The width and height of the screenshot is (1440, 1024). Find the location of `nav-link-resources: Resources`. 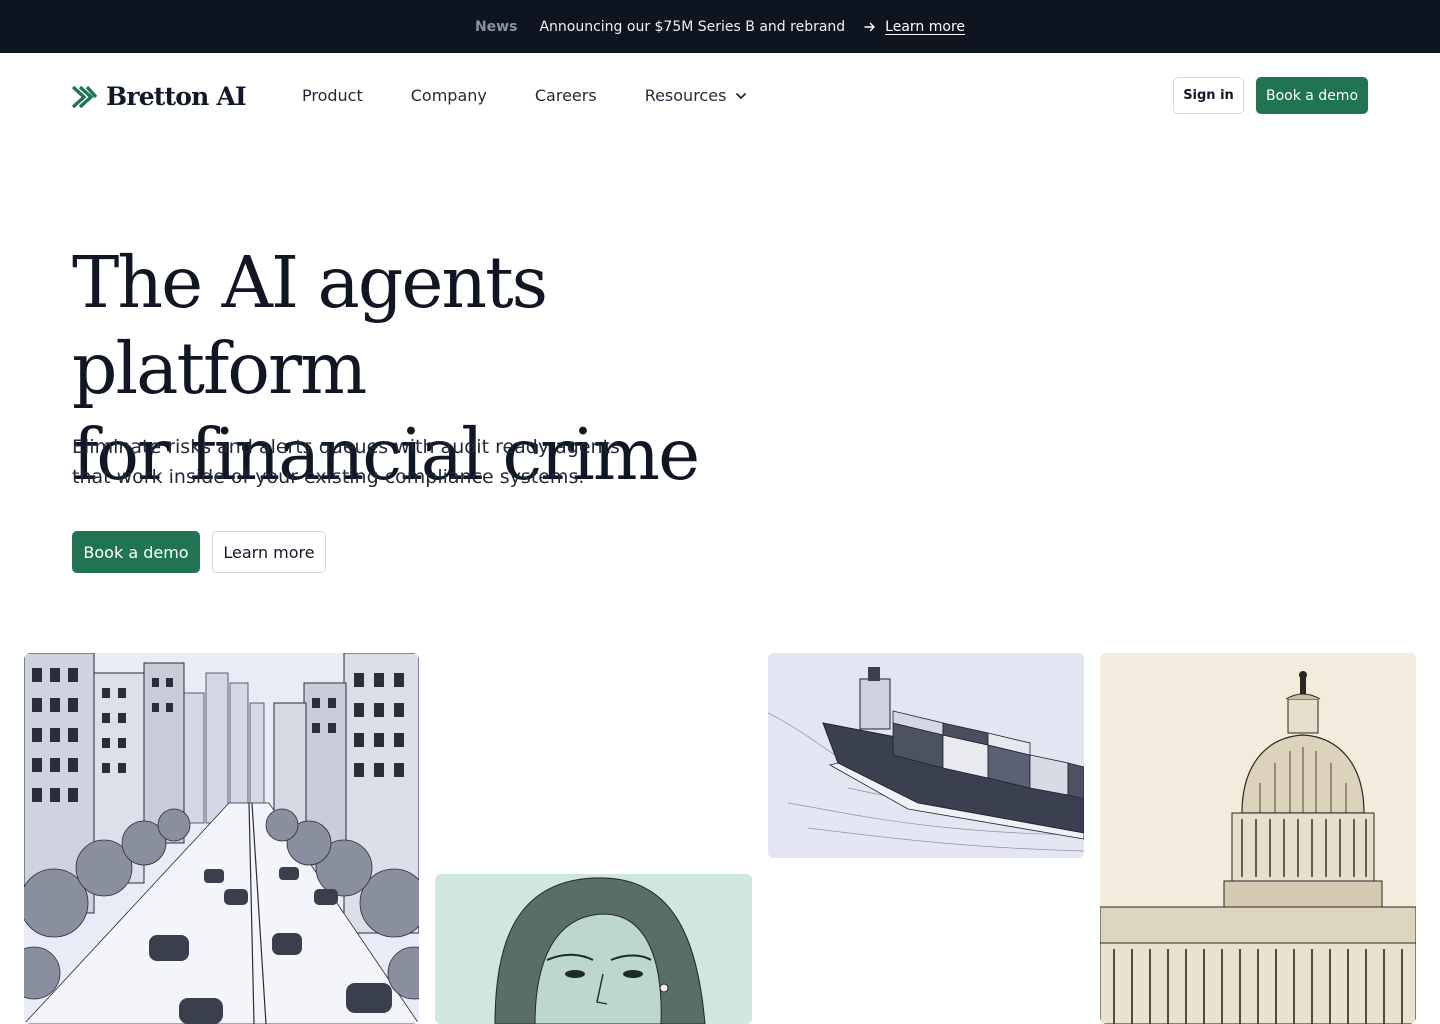

nav-link-resources: Resources is located at coordinates (697, 95).